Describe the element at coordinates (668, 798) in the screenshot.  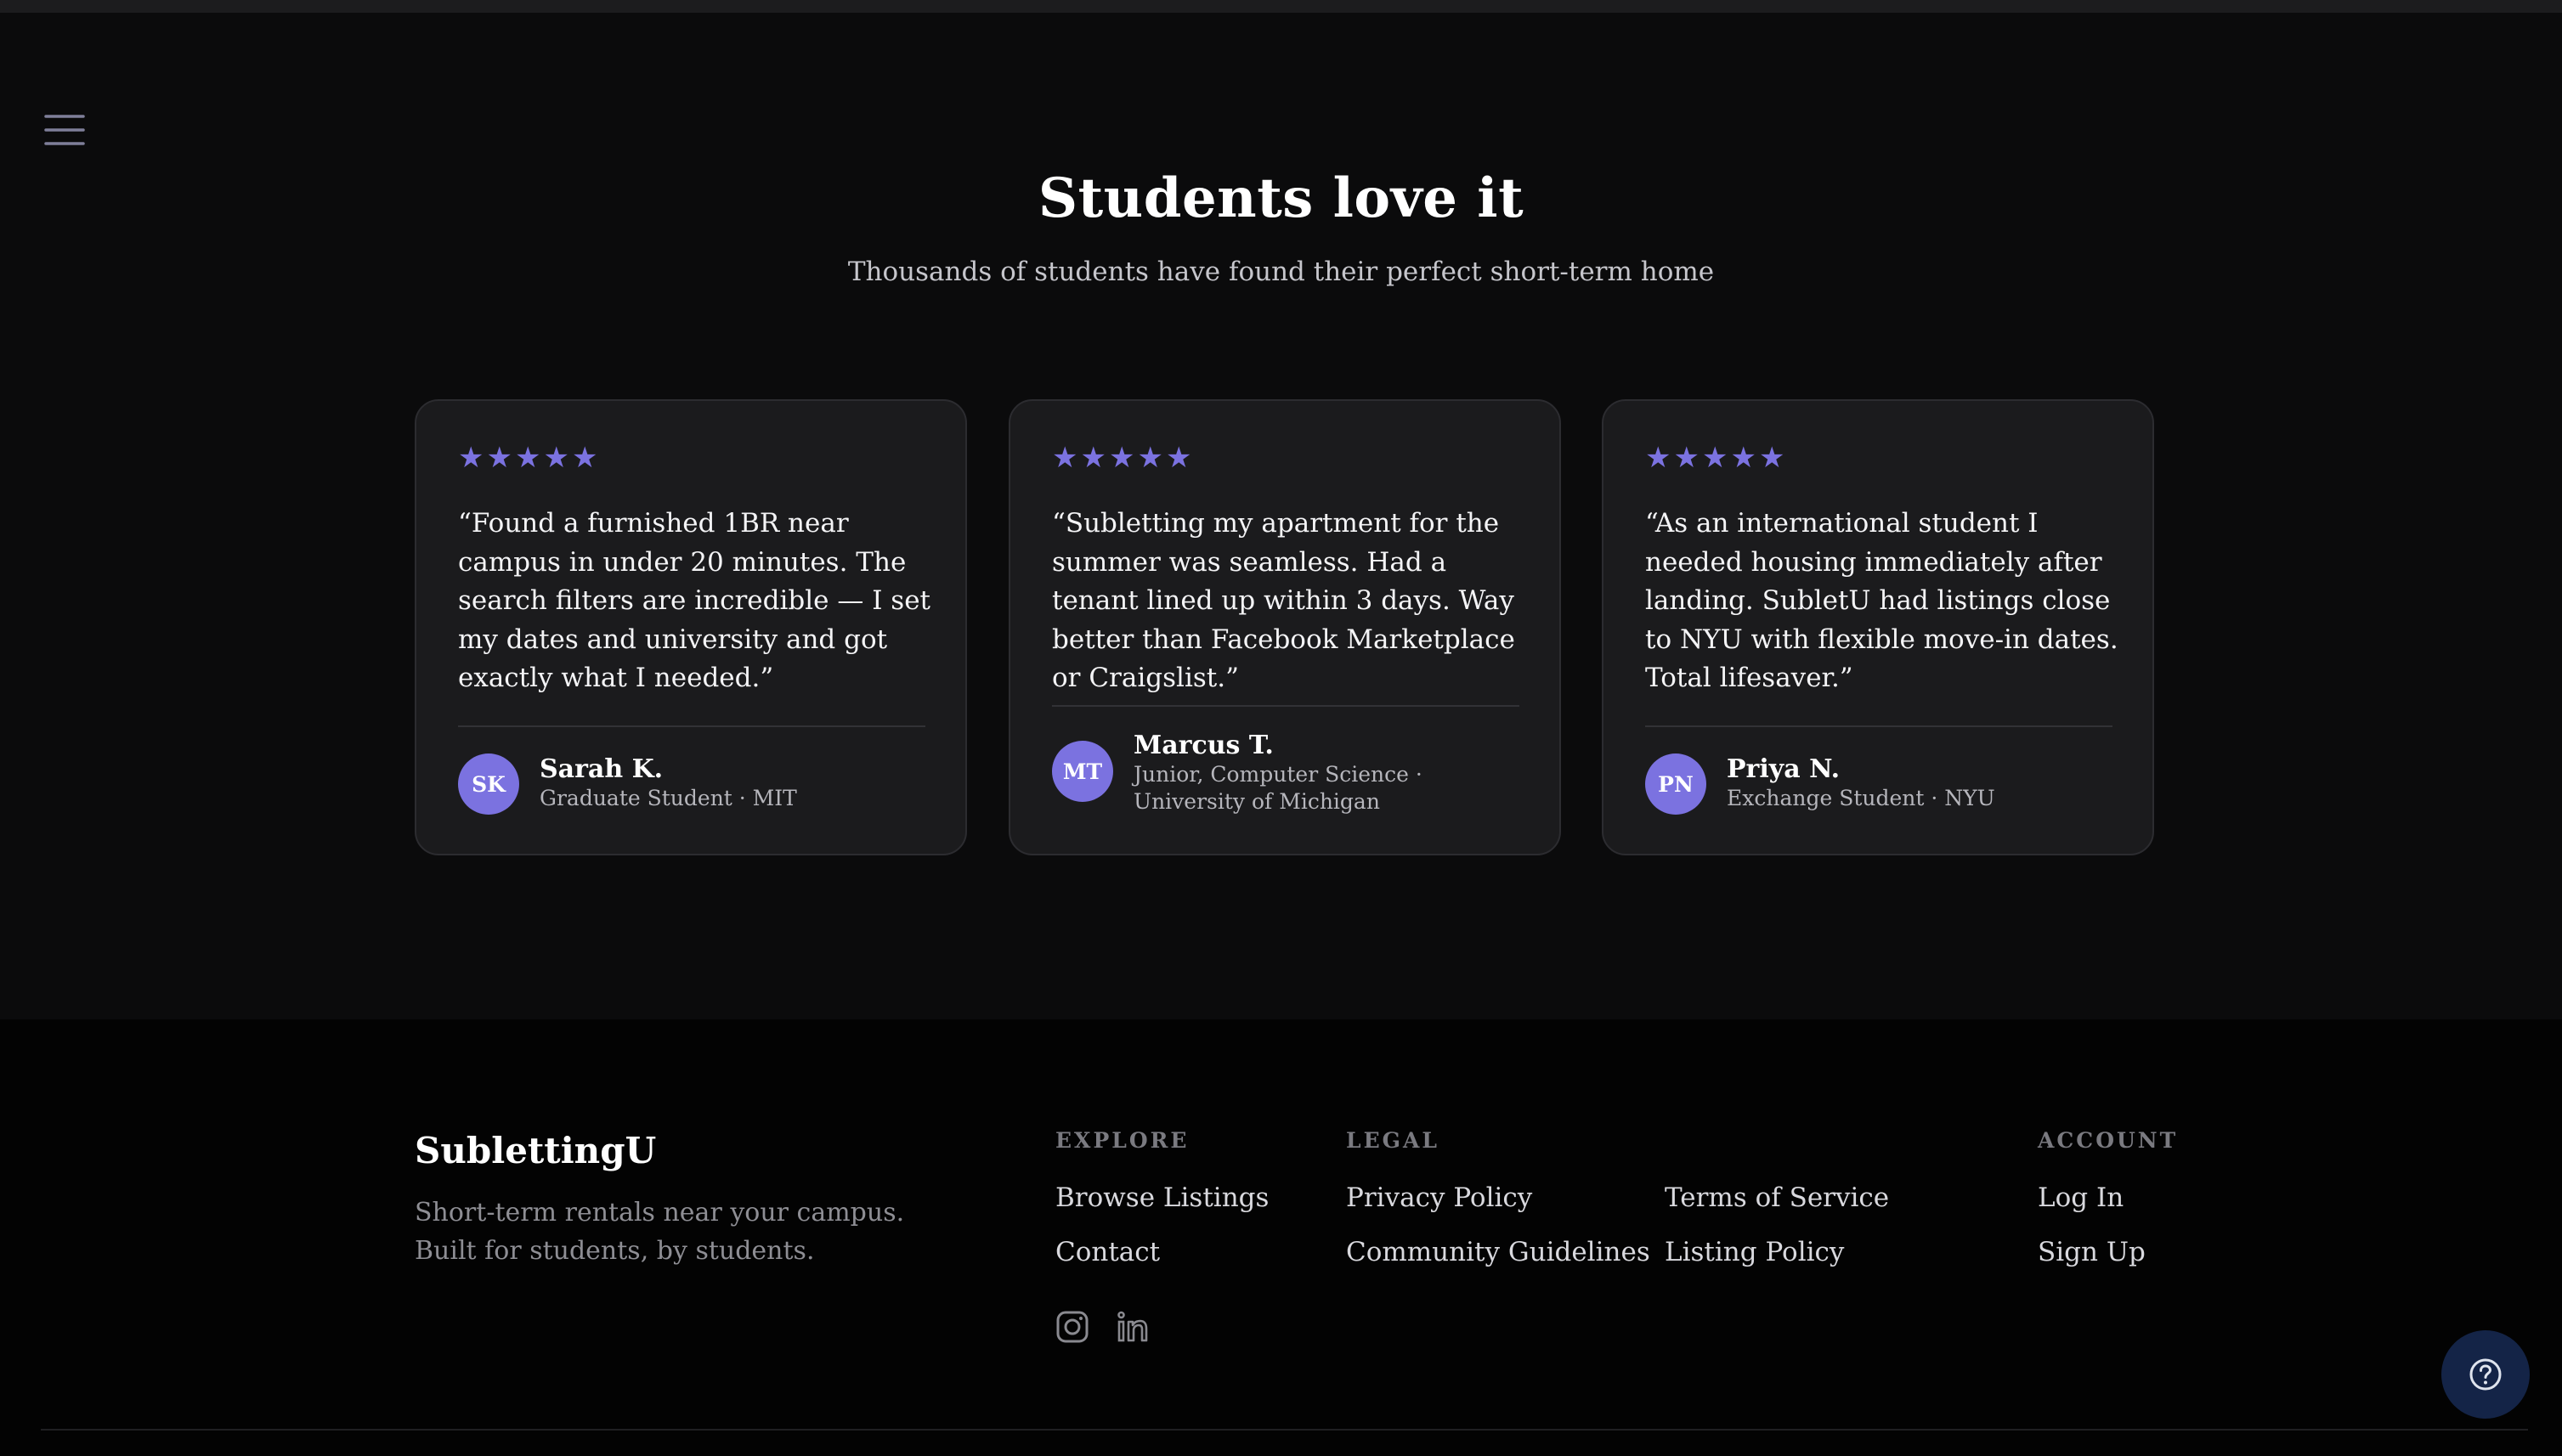
I see `author-meta: Graduate Student · MIT` at that location.